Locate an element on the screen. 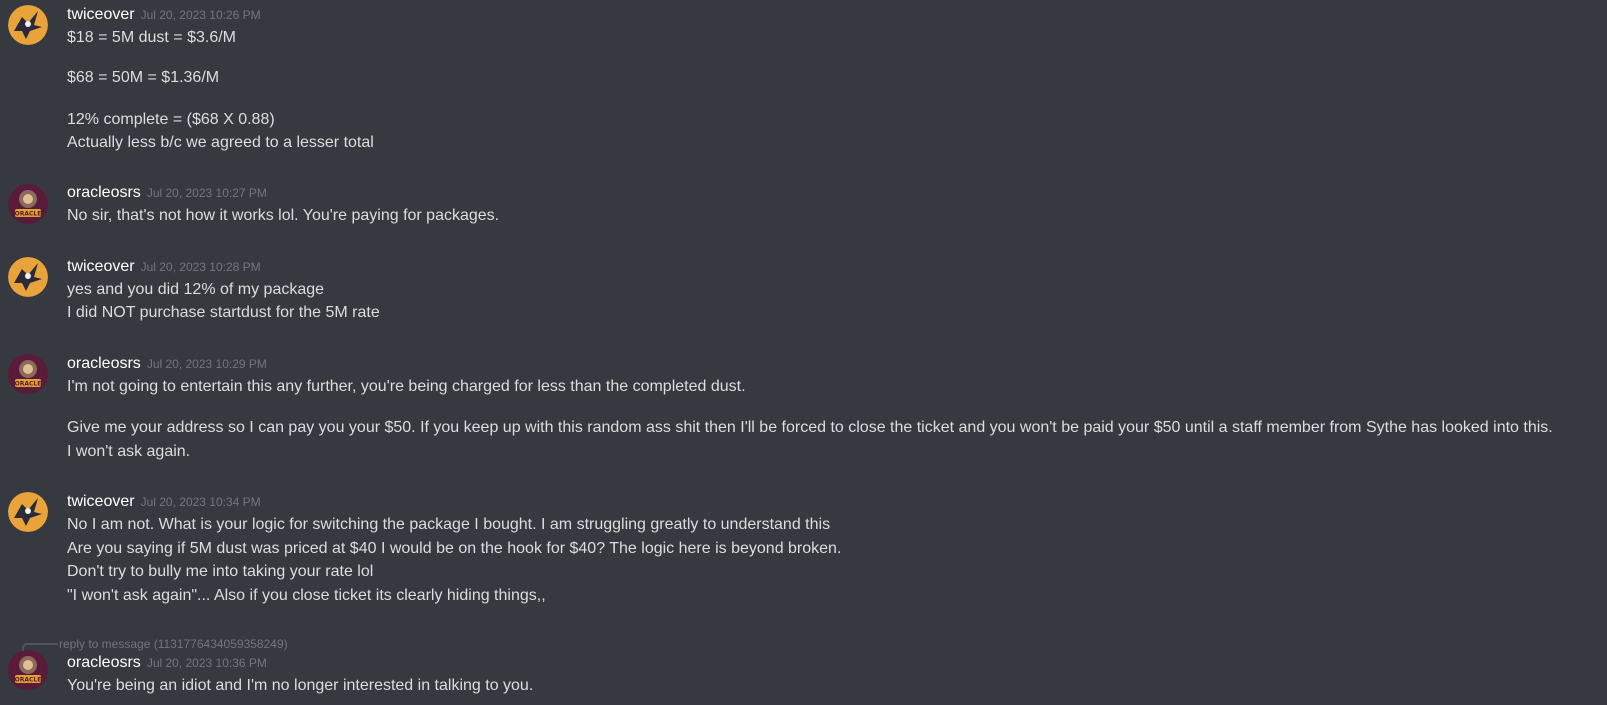 This screenshot has width=1607, height=705. message-header: twiceover Jul 20, 2023 10:26 PM is located at coordinates (164, 16).